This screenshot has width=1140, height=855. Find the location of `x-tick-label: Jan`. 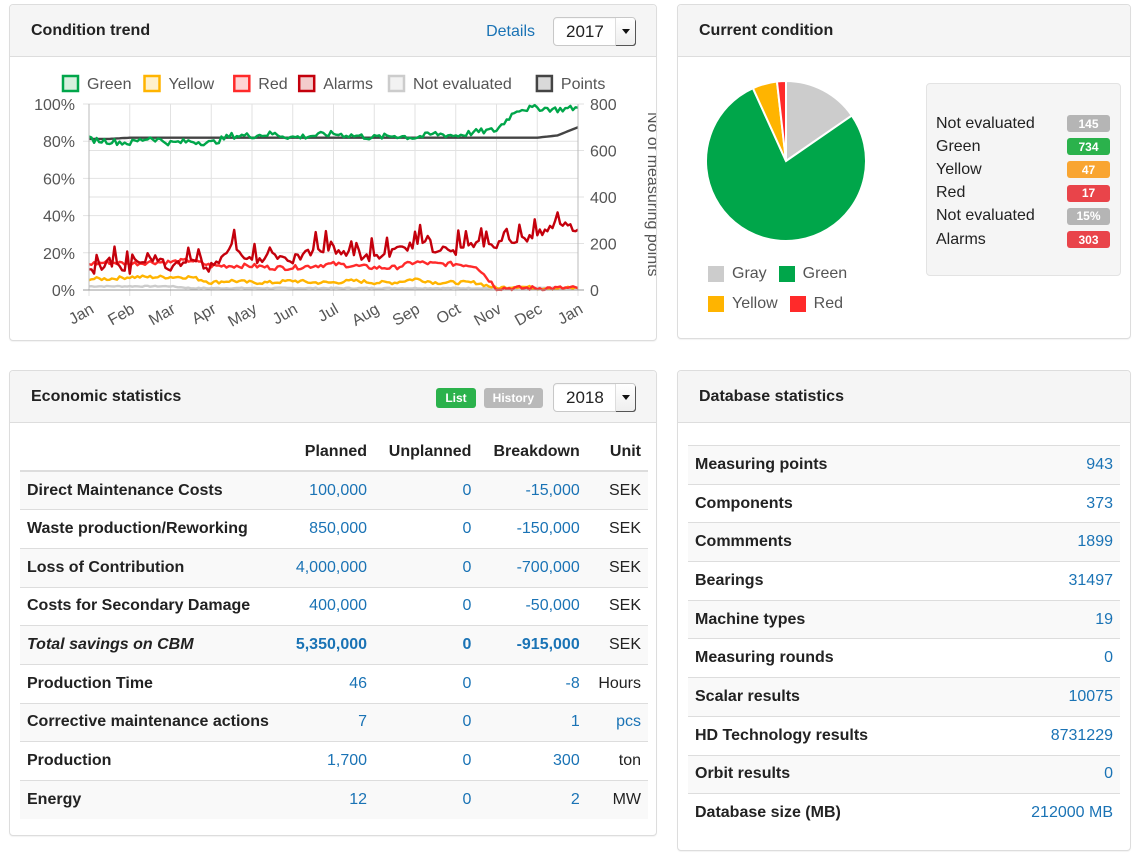

x-tick-label: Jan is located at coordinates (81, 315).